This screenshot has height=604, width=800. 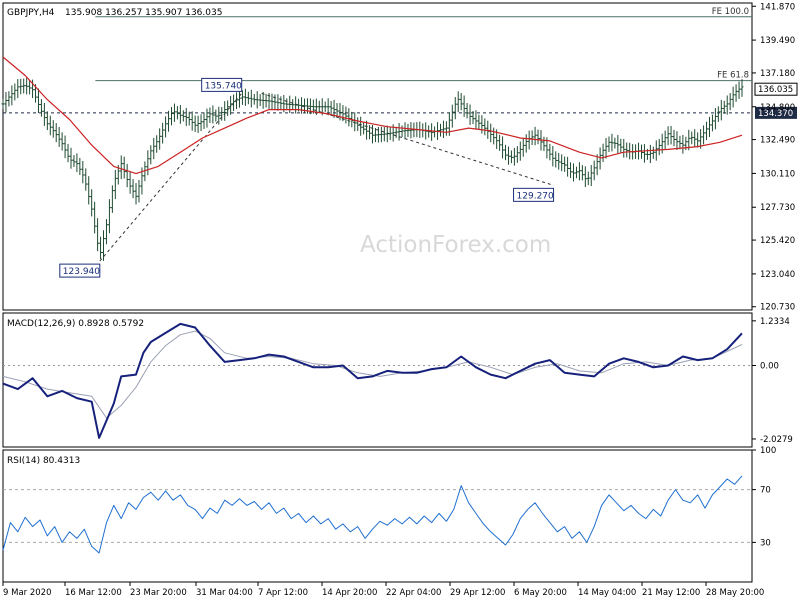 What do you see at coordinates (777, 208) in the screenshot?
I see `price-axis-tick-label: 127.730` at bounding box center [777, 208].